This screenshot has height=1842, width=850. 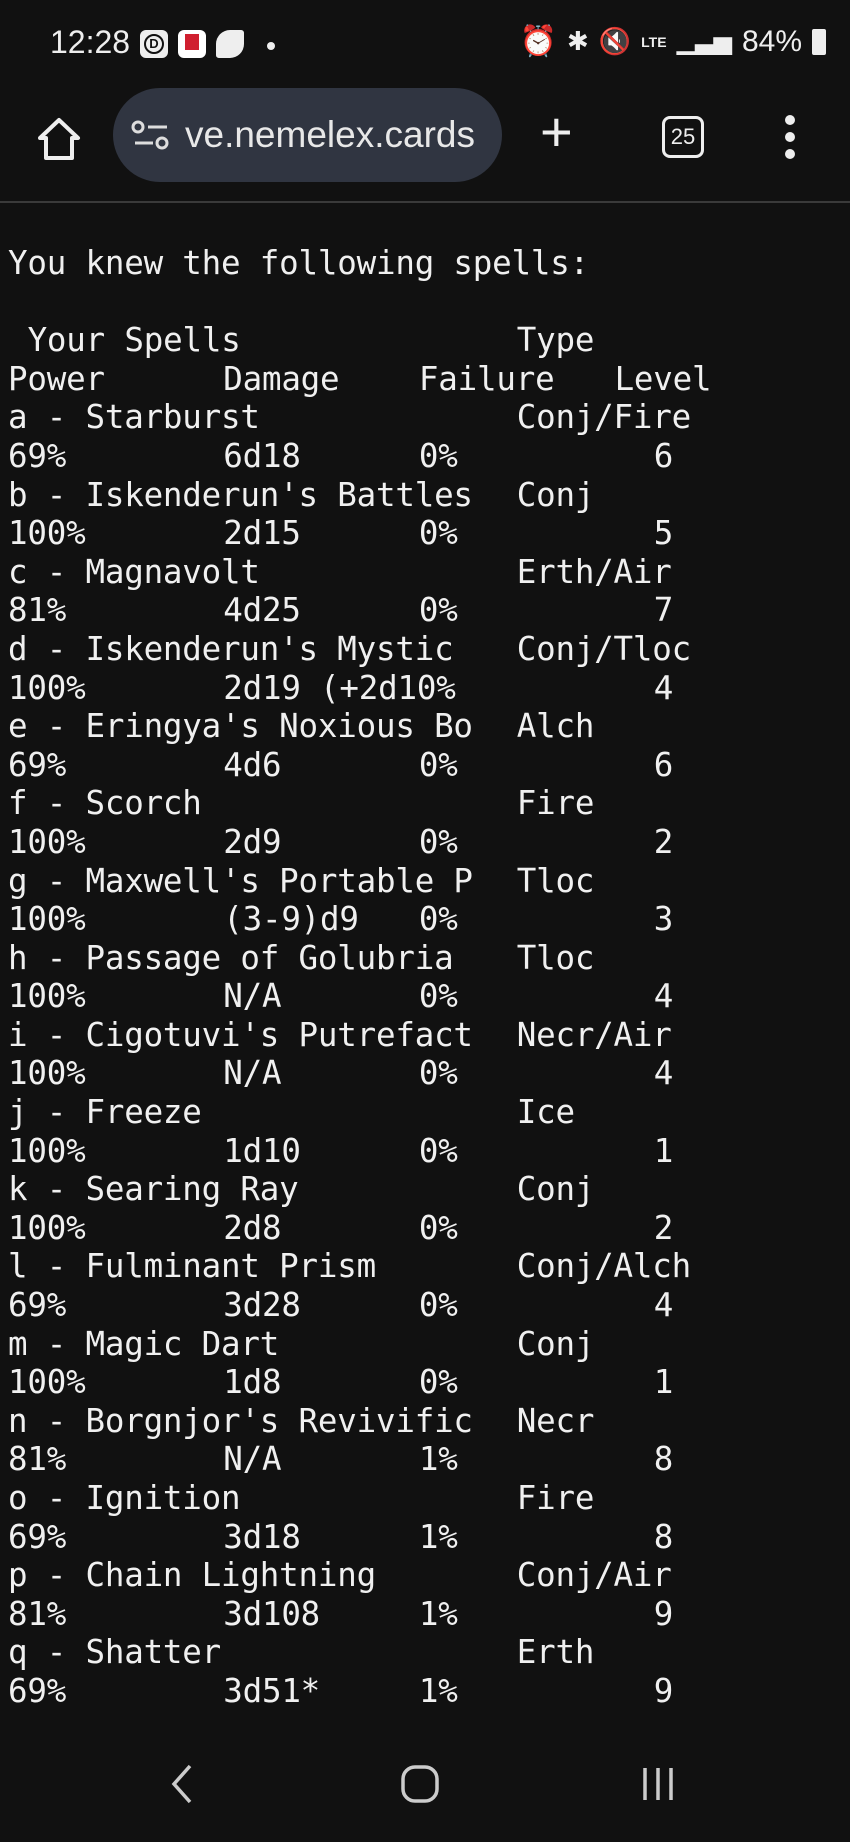 I want to click on back-icon, so click(x=182, y=1784).